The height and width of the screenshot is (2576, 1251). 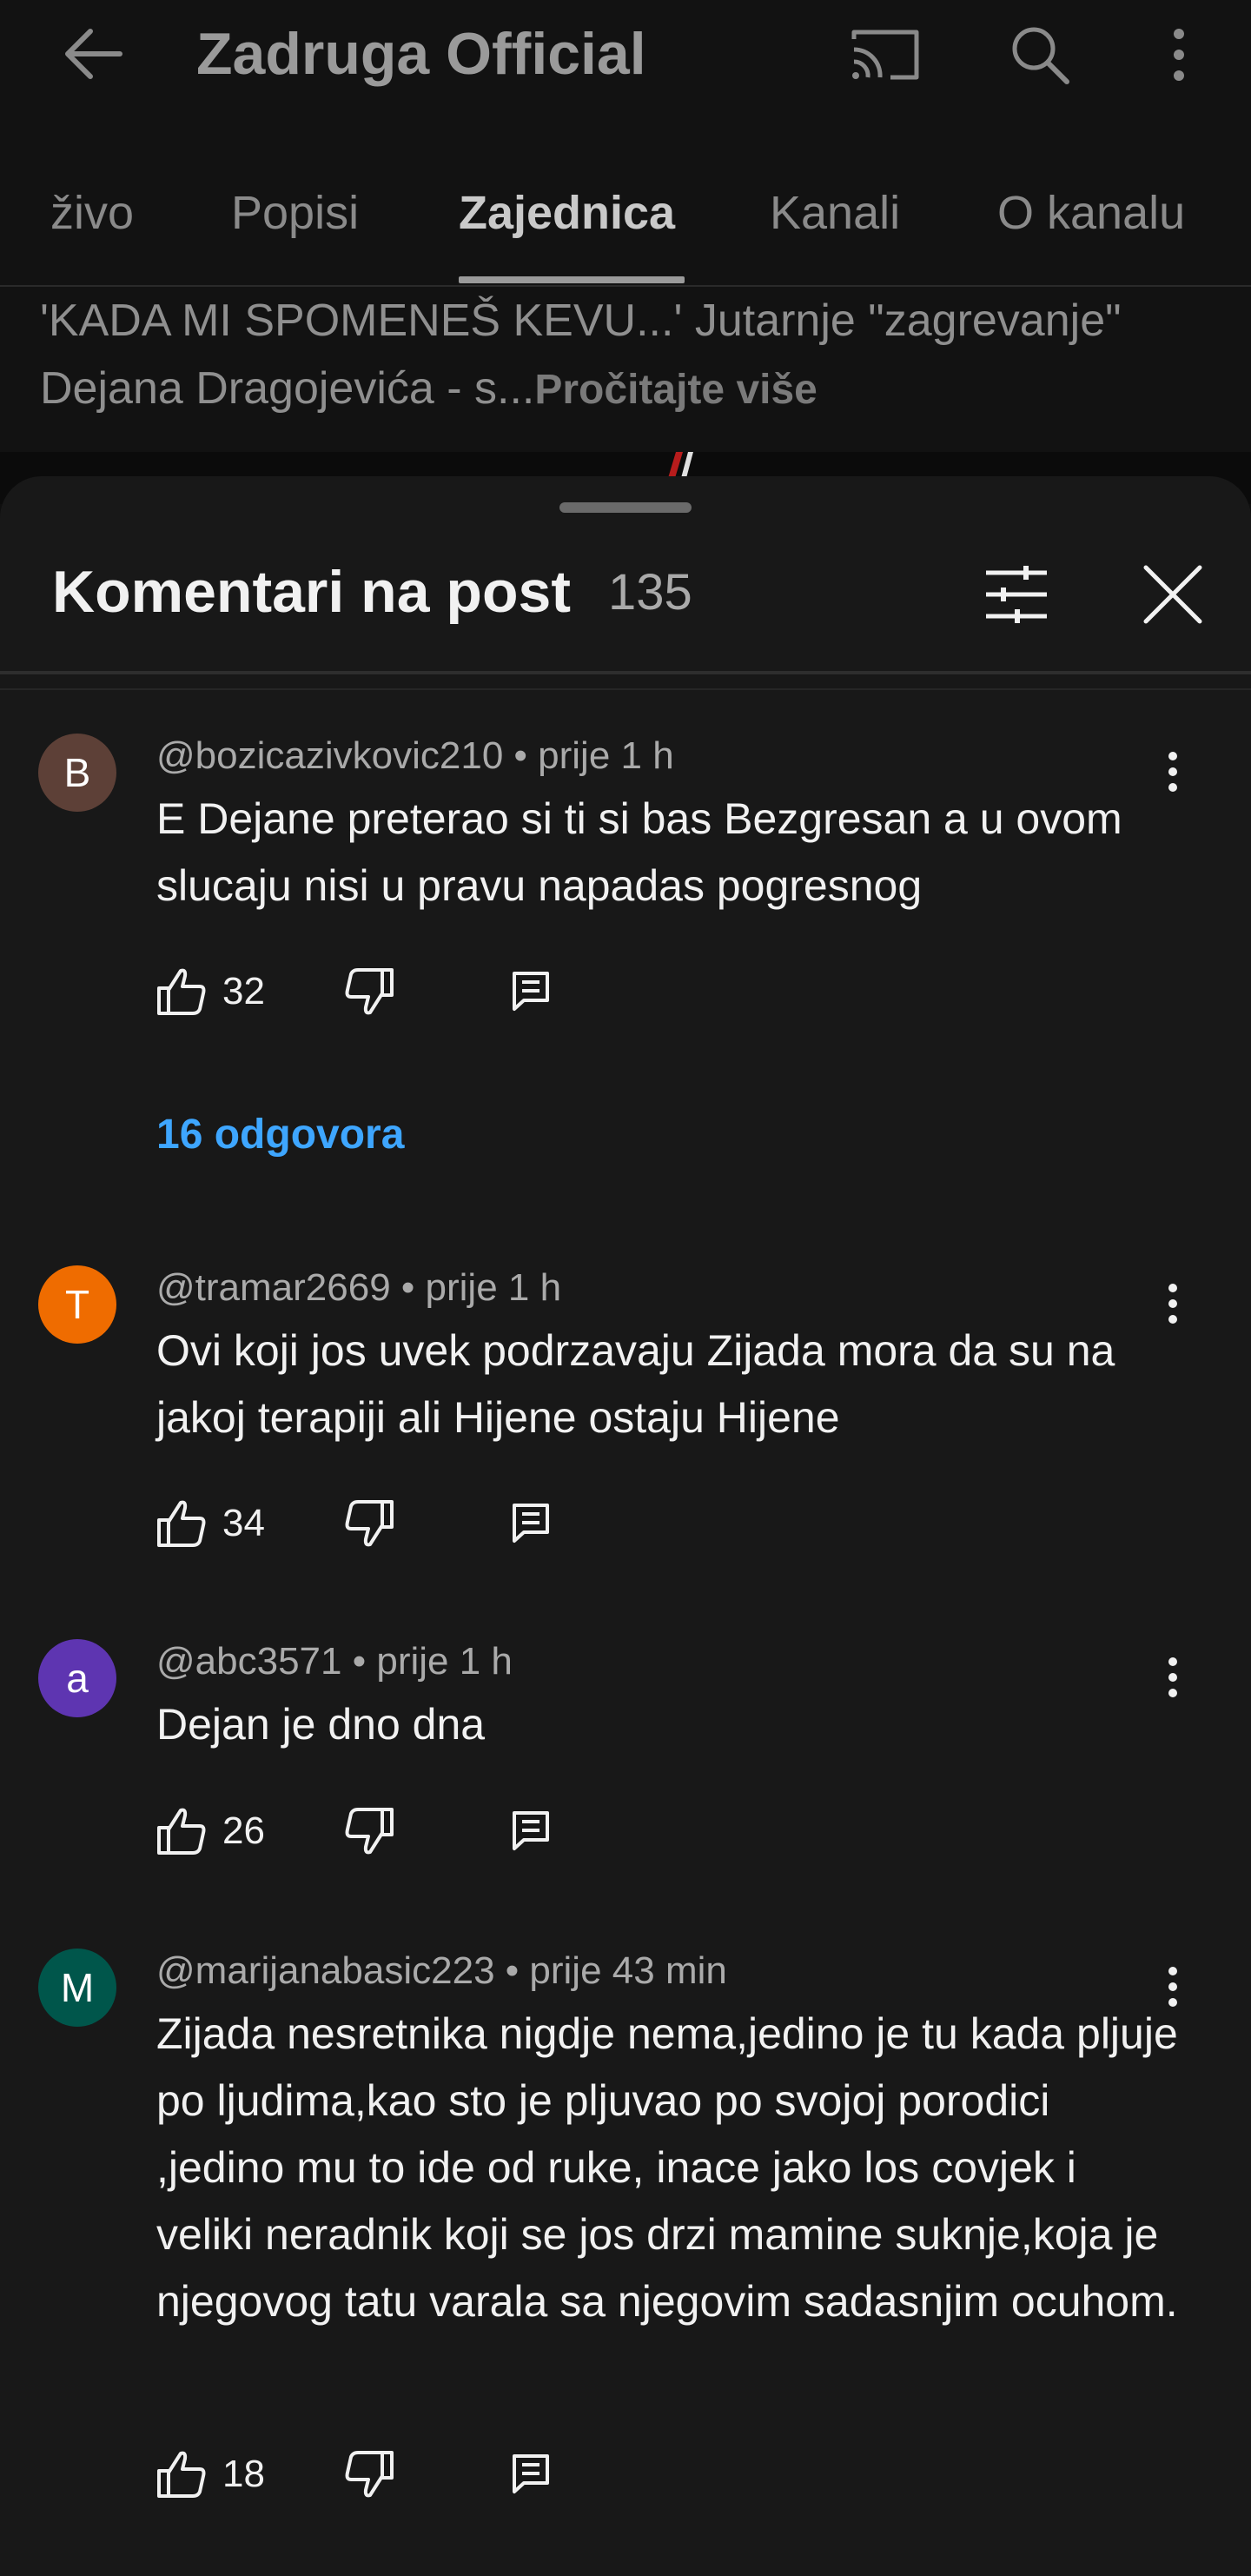 I want to click on tab-live: živo, so click(x=92, y=213).